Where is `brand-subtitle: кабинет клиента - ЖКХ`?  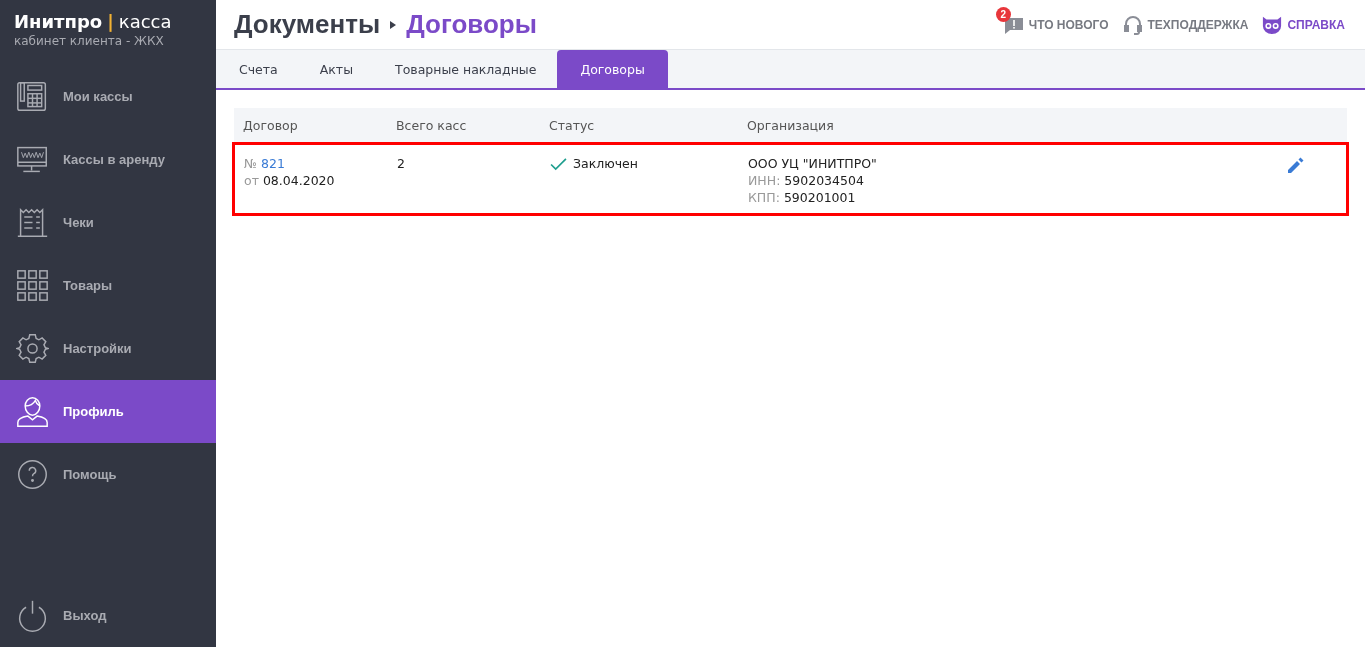 brand-subtitle: кабинет клиента - ЖКХ is located at coordinates (89, 41).